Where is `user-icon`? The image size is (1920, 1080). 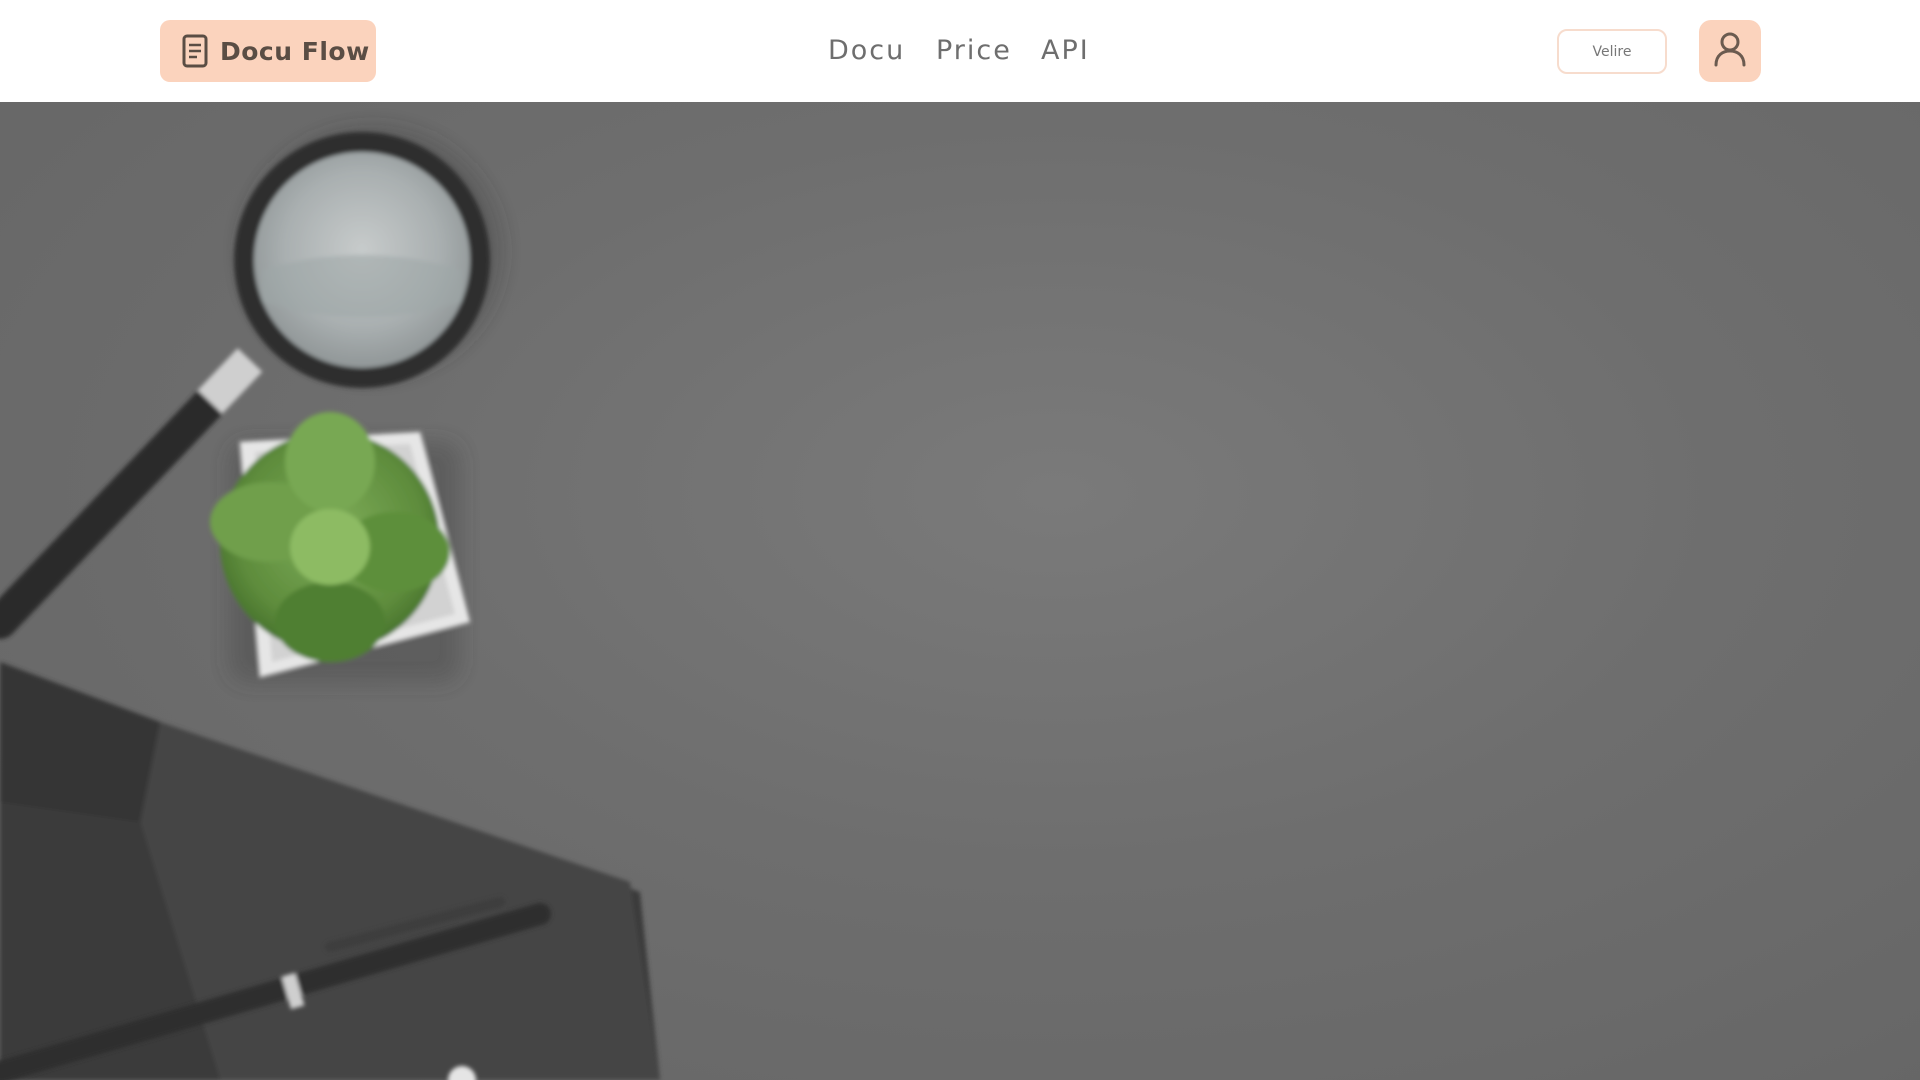
user-icon is located at coordinates (1730, 51).